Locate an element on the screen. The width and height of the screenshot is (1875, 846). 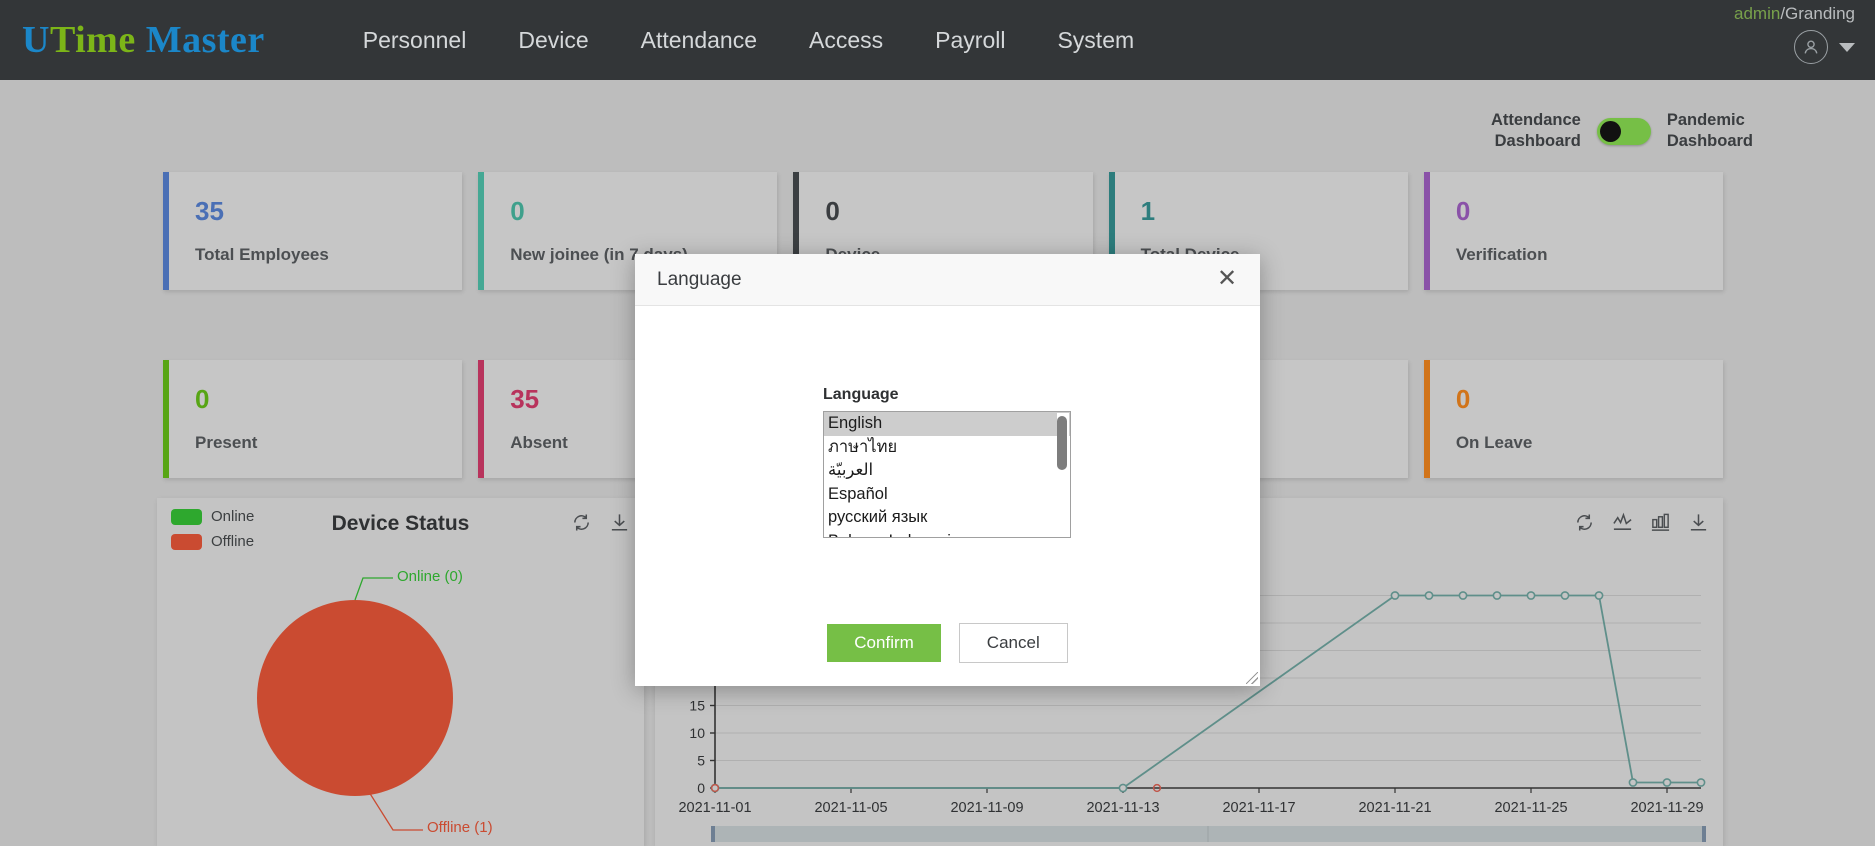
svg-text: 2021-11-17 is located at coordinates (1258, 808).